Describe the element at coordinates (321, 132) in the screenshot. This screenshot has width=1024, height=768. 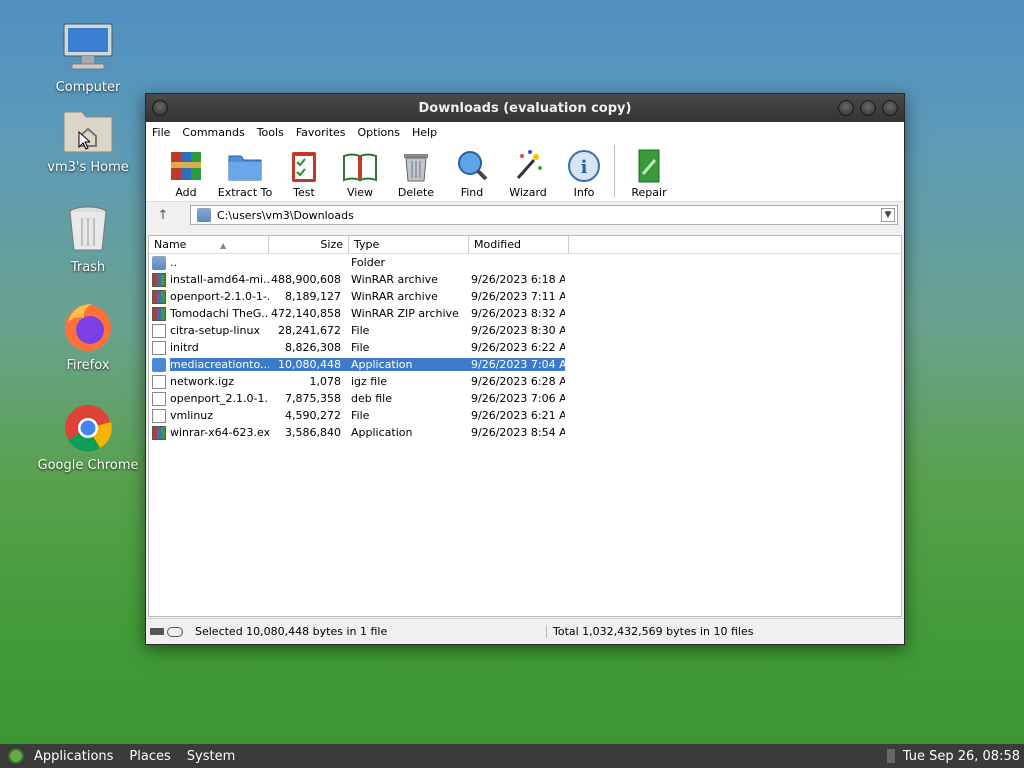
I see `menu-favorites: Favorites` at that location.